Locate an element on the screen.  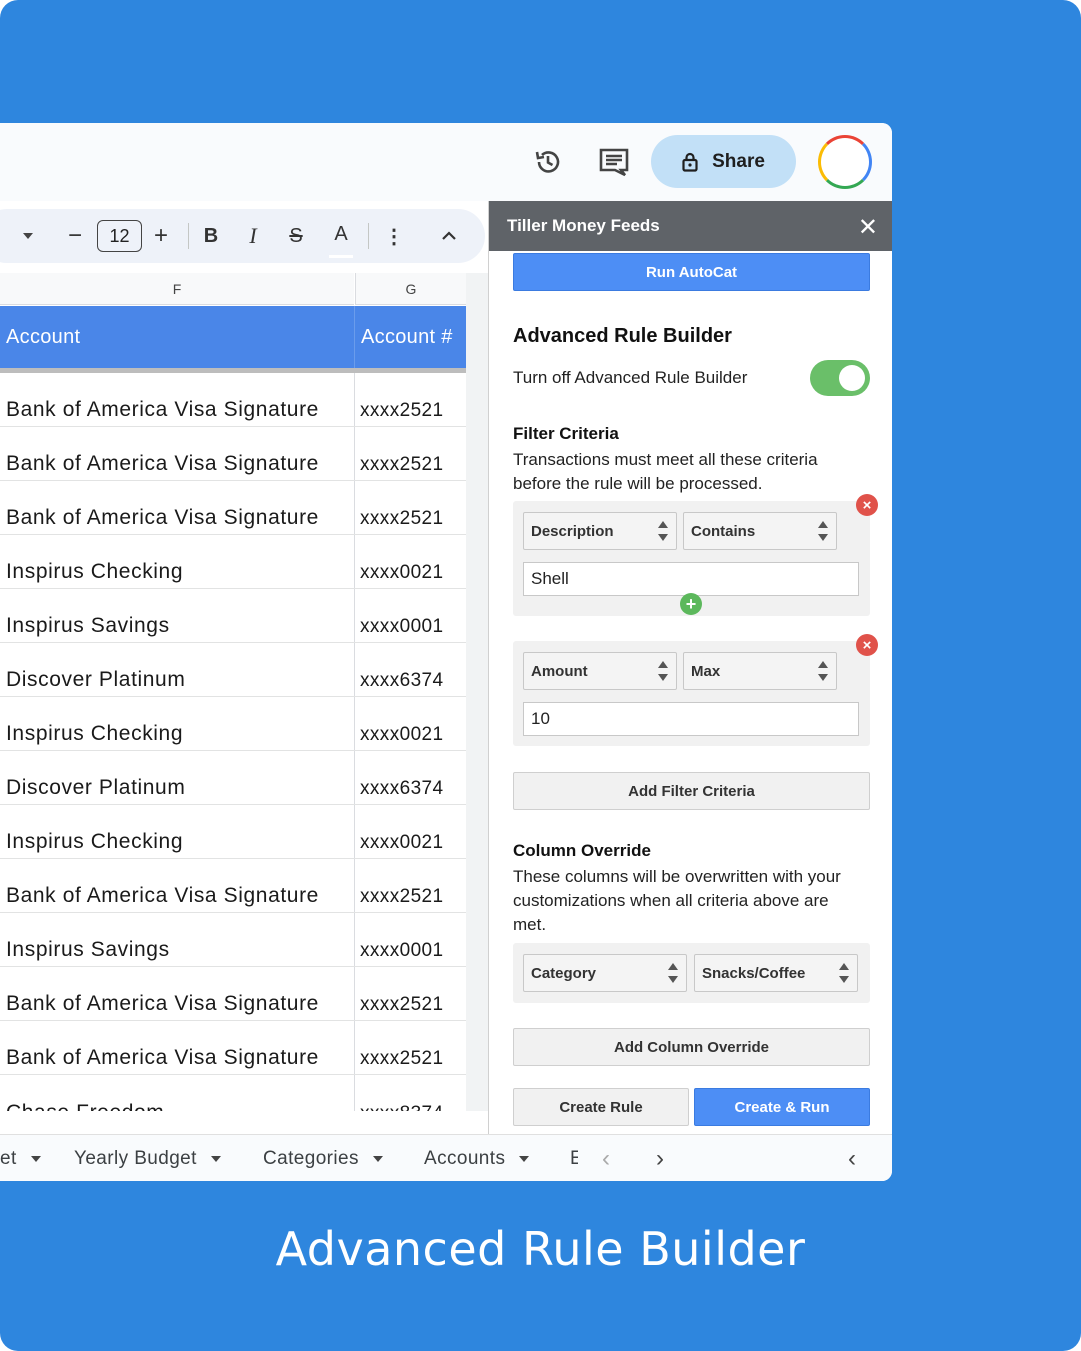
account-number-cell: xxxx8374 is located at coordinates (401, 1107).